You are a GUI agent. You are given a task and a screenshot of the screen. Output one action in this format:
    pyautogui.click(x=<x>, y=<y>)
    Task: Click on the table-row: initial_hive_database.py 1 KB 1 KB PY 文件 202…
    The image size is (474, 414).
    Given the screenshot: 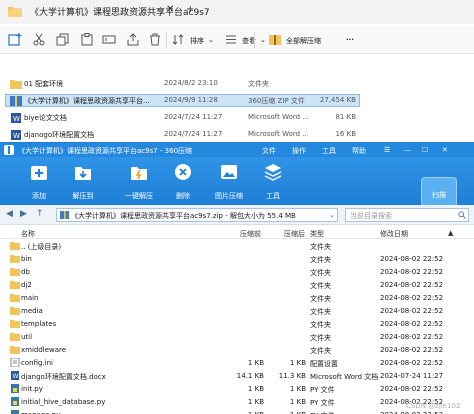 What is the action you would take?
    pyautogui.click(x=237, y=402)
    